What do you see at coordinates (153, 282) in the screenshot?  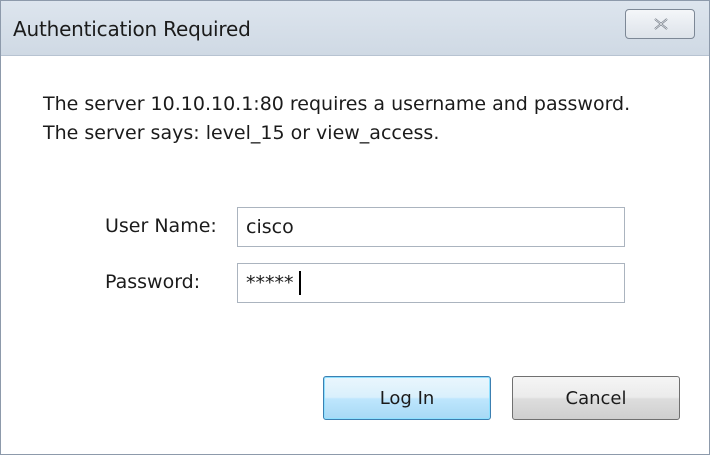 I see `password-label: Password:` at bounding box center [153, 282].